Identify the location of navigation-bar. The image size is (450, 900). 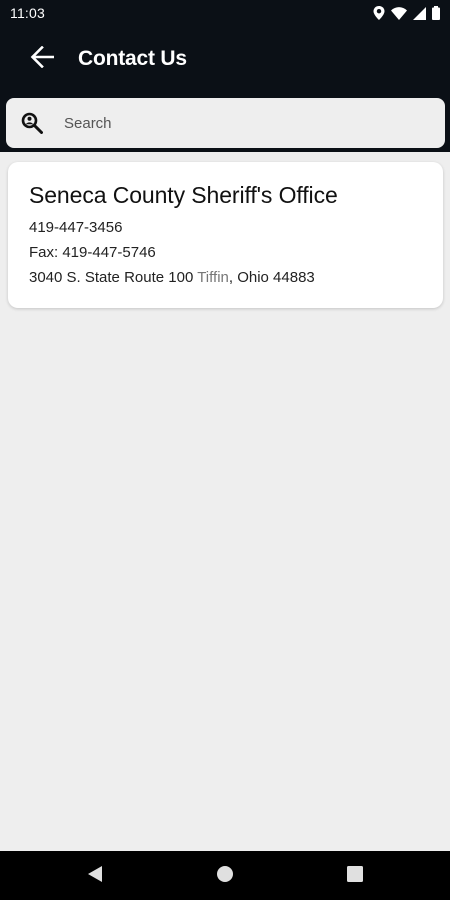
(225, 875).